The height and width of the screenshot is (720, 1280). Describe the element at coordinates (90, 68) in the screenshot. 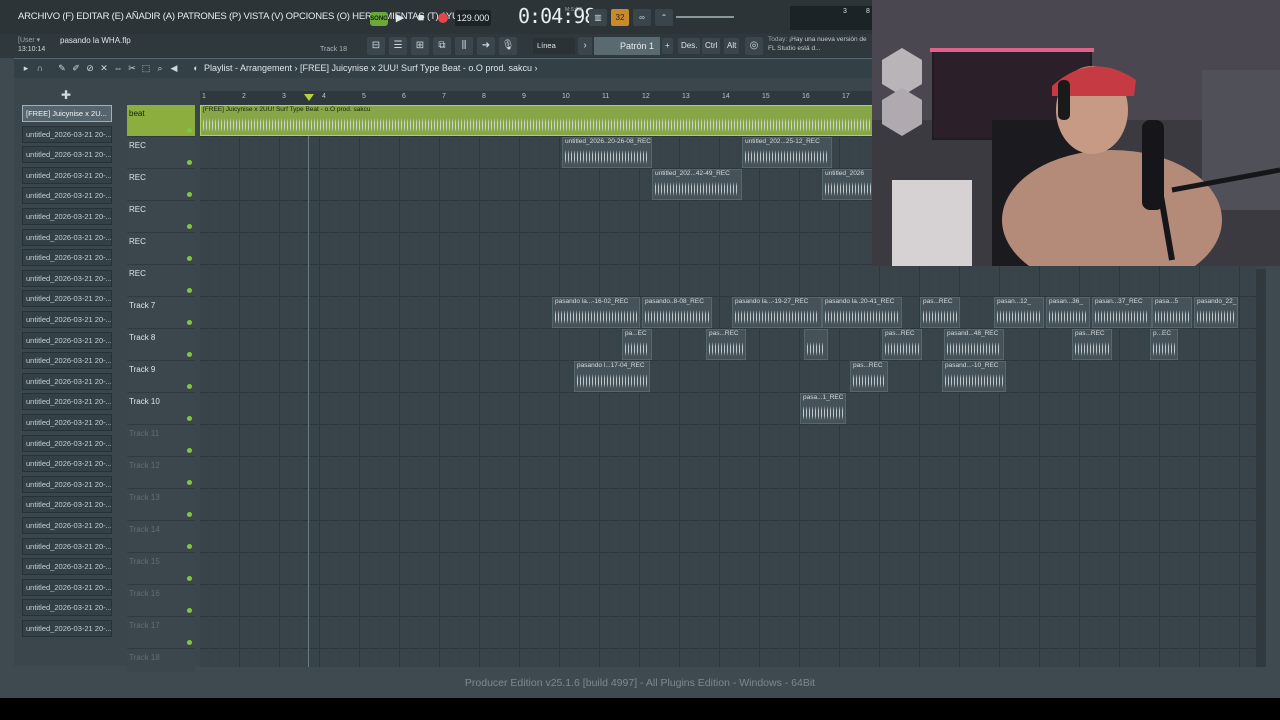

I see `delete-icon: ⊘` at that location.